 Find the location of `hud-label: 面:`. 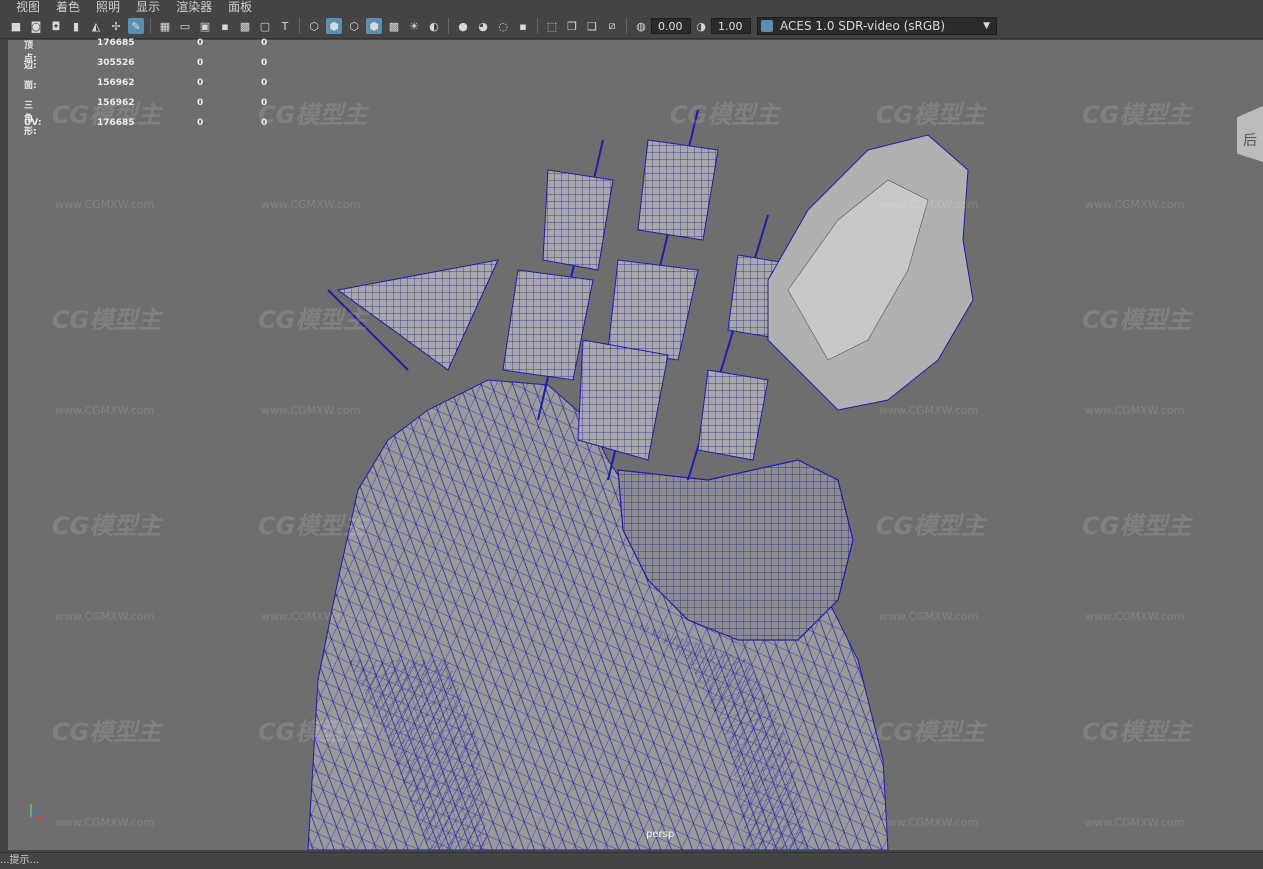

hud-label: 面: is located at coordinates (30, 86).